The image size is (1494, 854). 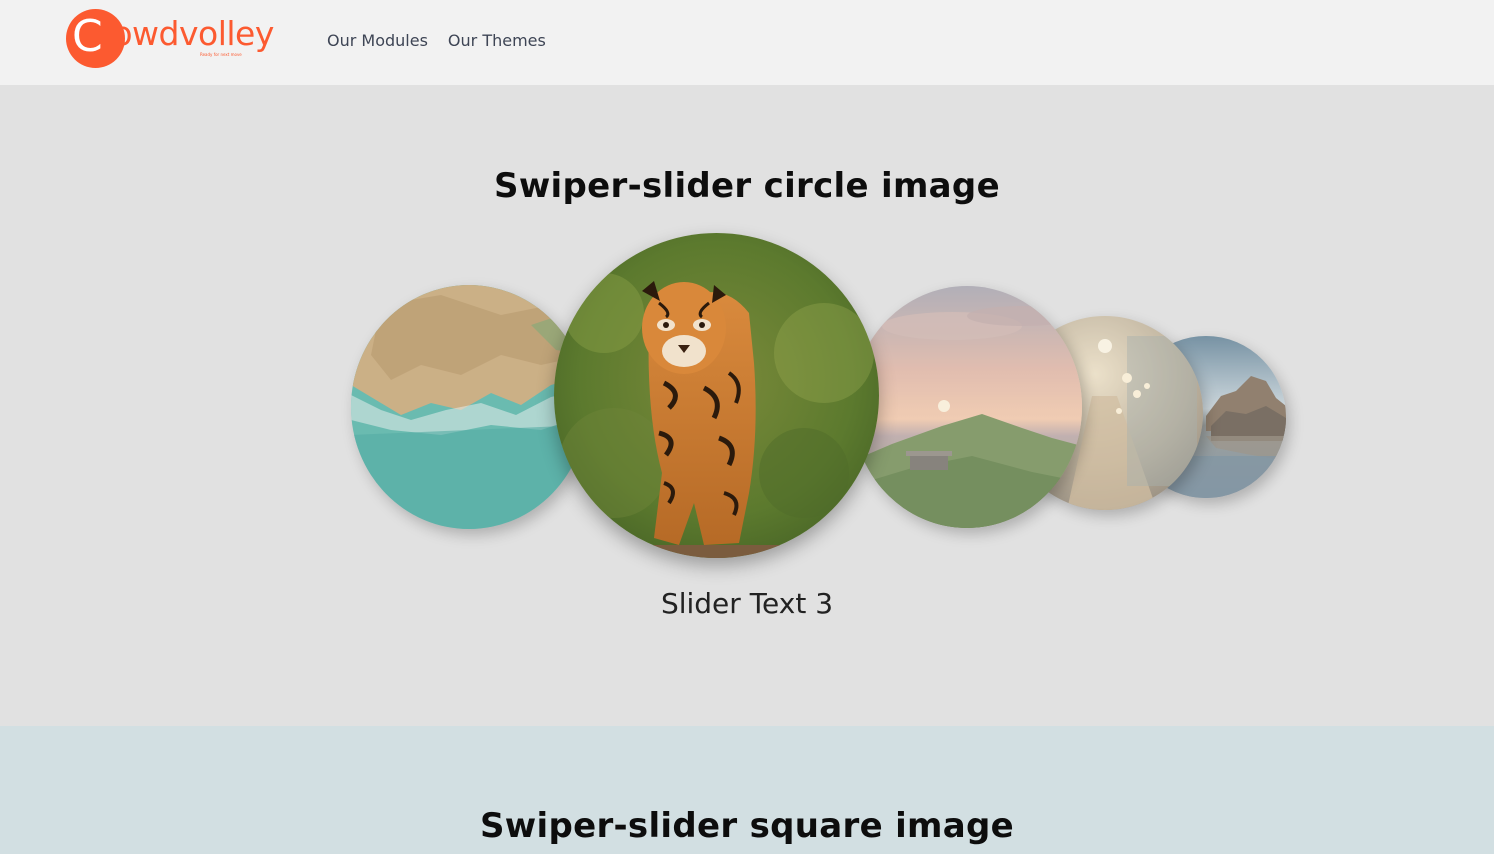 I want to click on main-nav: Our Modules Our Themes, so click(x=436, y=41).